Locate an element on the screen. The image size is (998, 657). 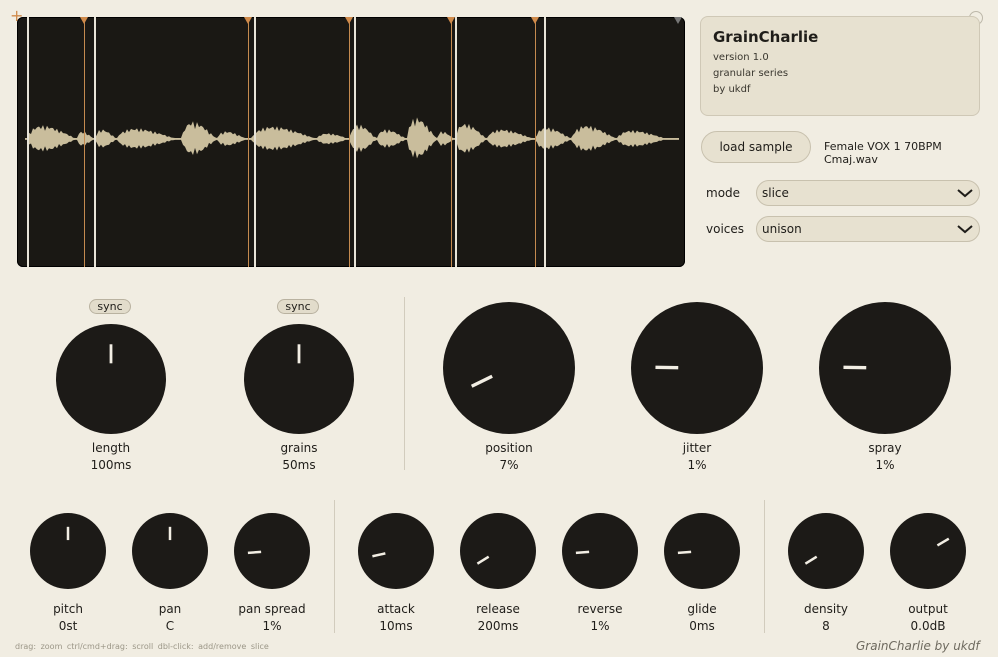
knob-value: C is located at coordinates (170, 626).